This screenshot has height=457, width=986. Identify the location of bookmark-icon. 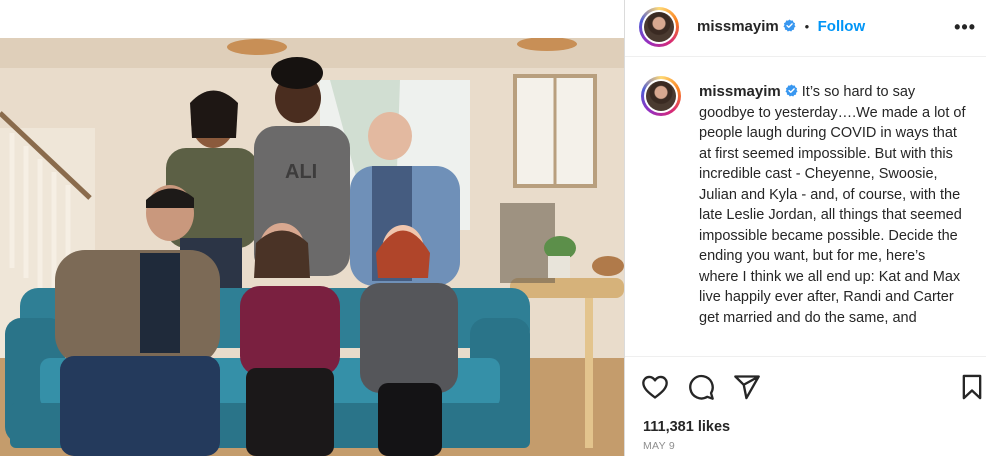
(972, 387).